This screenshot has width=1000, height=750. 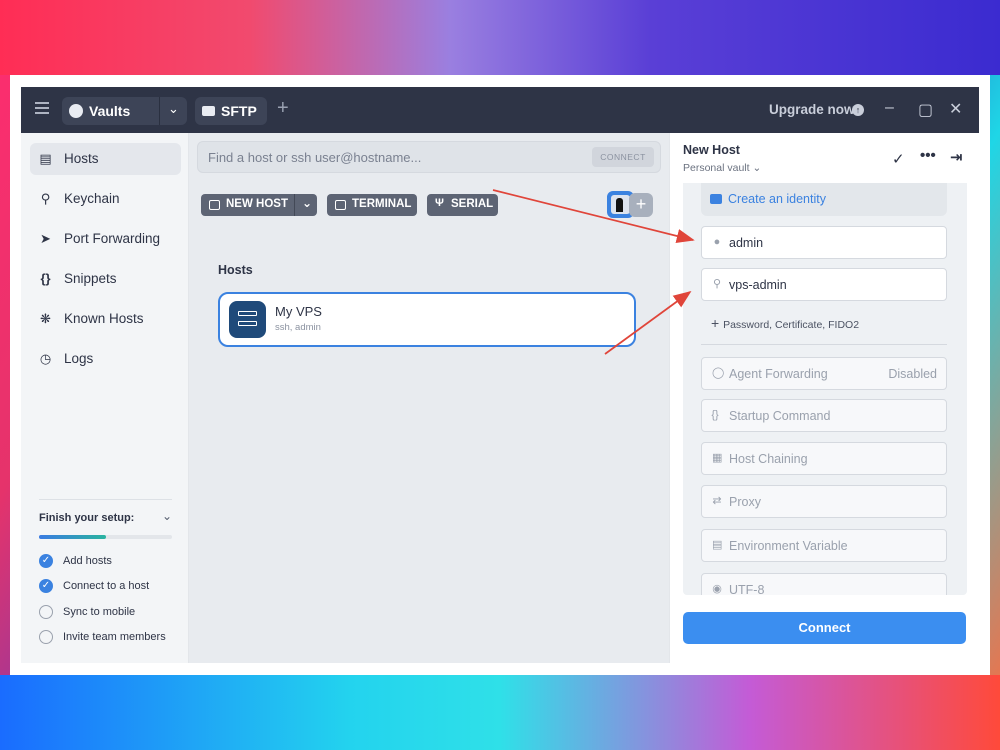 I want to click on terminal-button: TERMINAL, so click(x=372, y=205).